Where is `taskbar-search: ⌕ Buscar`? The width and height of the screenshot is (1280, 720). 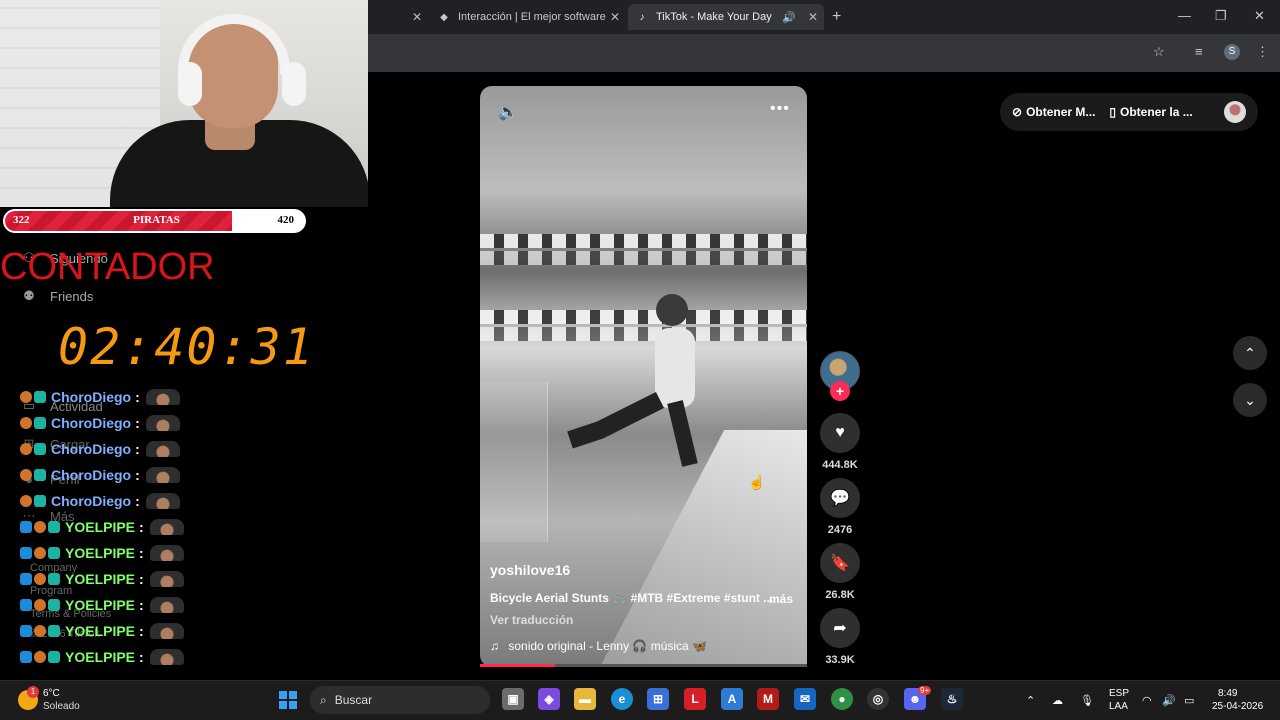
taskbar-search: ⌕ Buscar is located at coordinates (400, 700).